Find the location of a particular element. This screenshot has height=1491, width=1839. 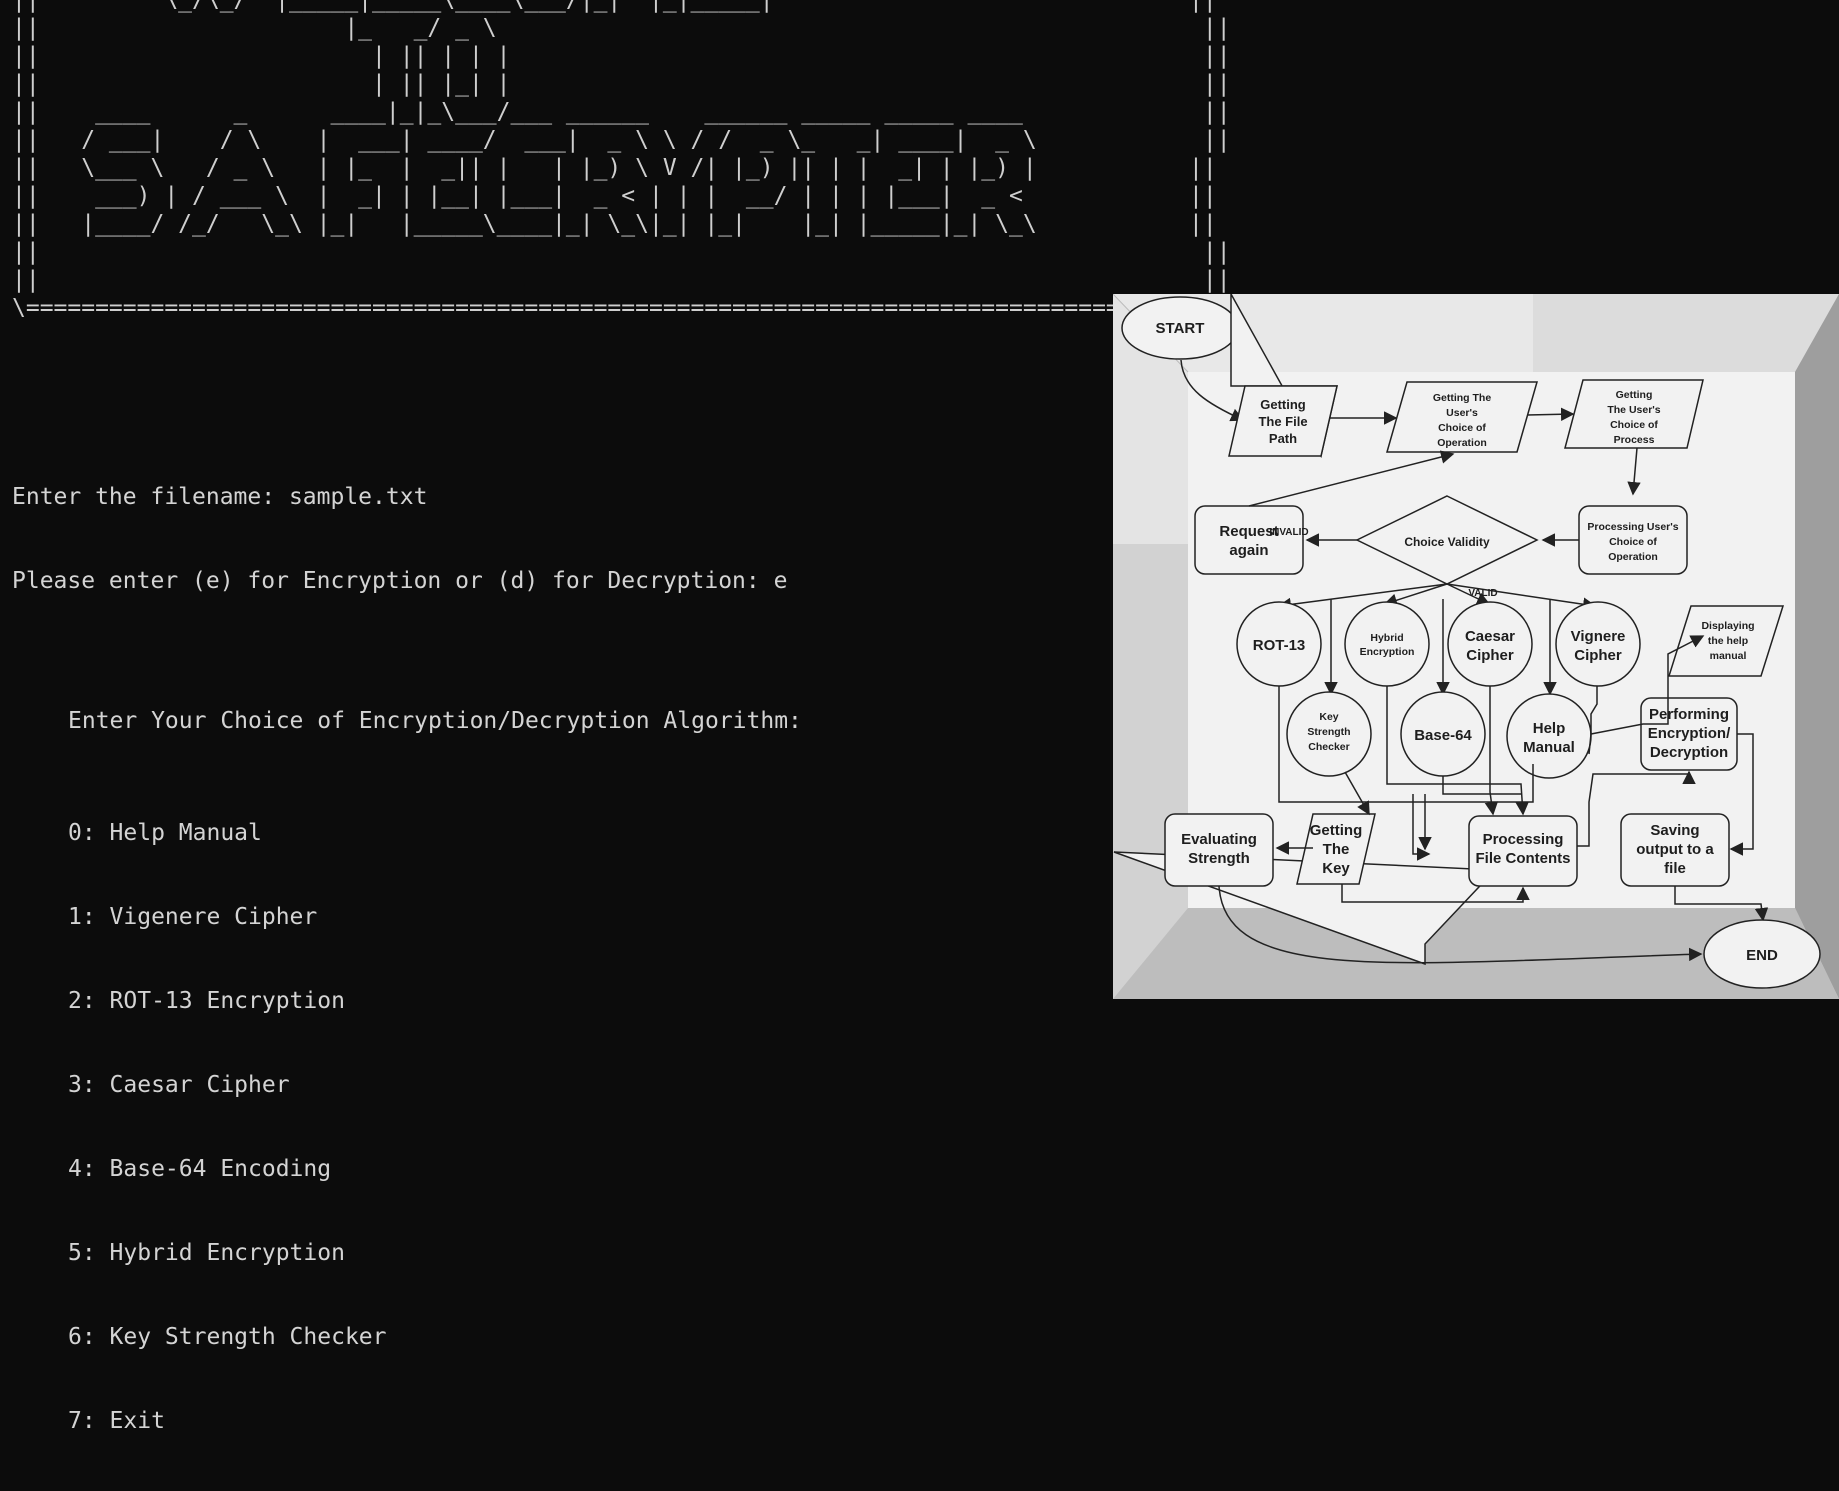

process-label-1: Getting is located at coordinates (1634, 395).